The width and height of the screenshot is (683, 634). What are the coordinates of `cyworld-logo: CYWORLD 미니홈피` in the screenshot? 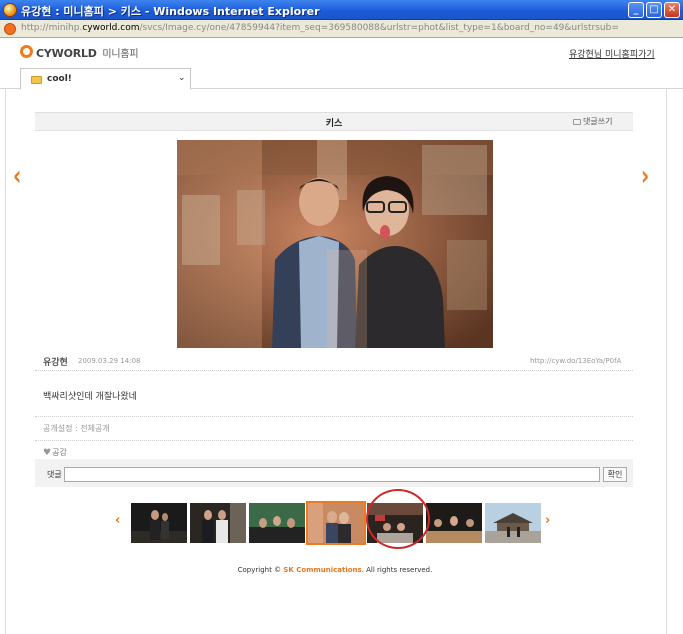 It's located at (87, 52).